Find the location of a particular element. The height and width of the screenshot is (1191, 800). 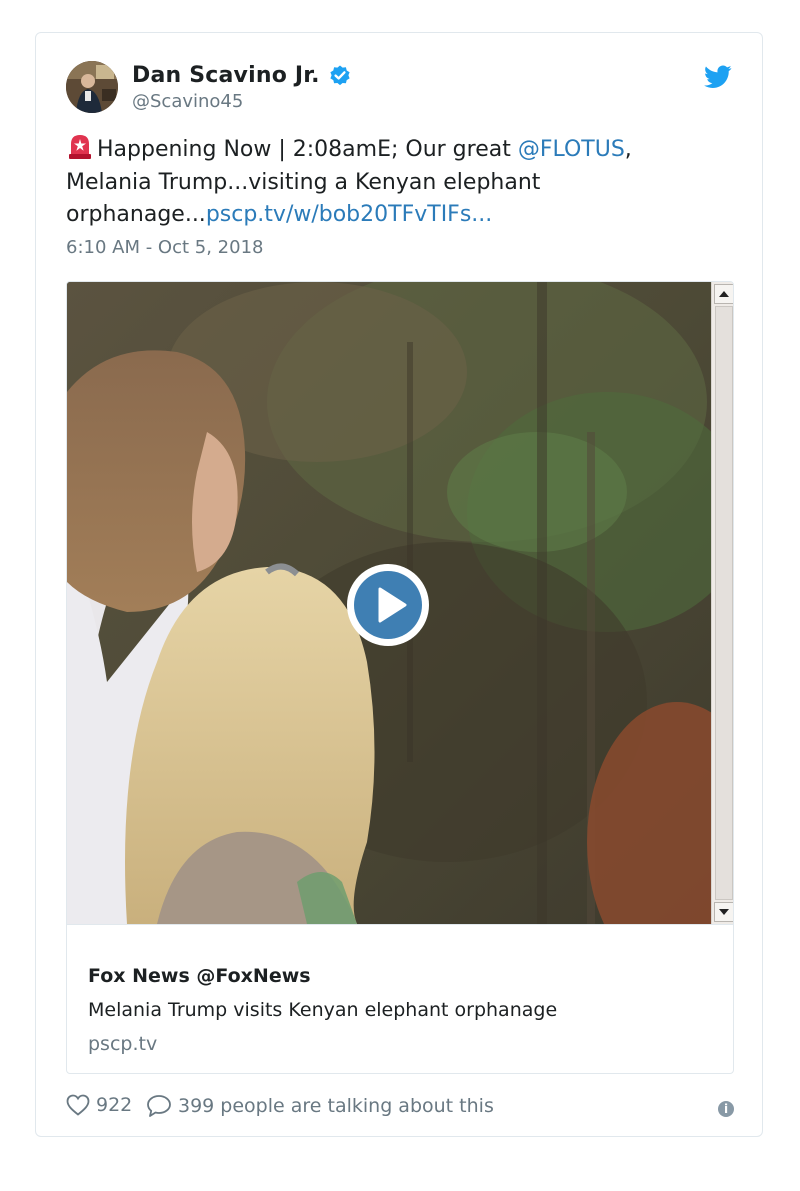

heart-icon is located at coordinates (78, 1105).